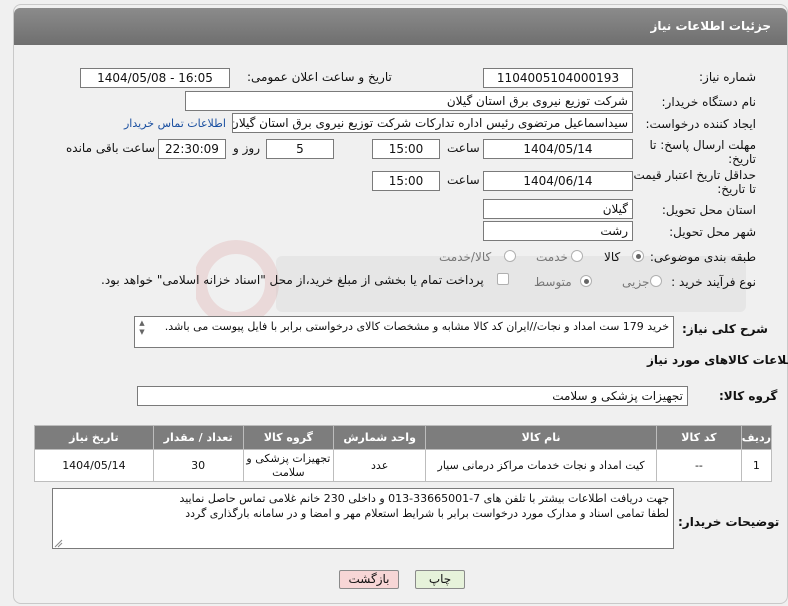  What do you see at coordinates (586, 281) in the screenshot?
I see `process-medium-radio` at bounding box center [586, 281].